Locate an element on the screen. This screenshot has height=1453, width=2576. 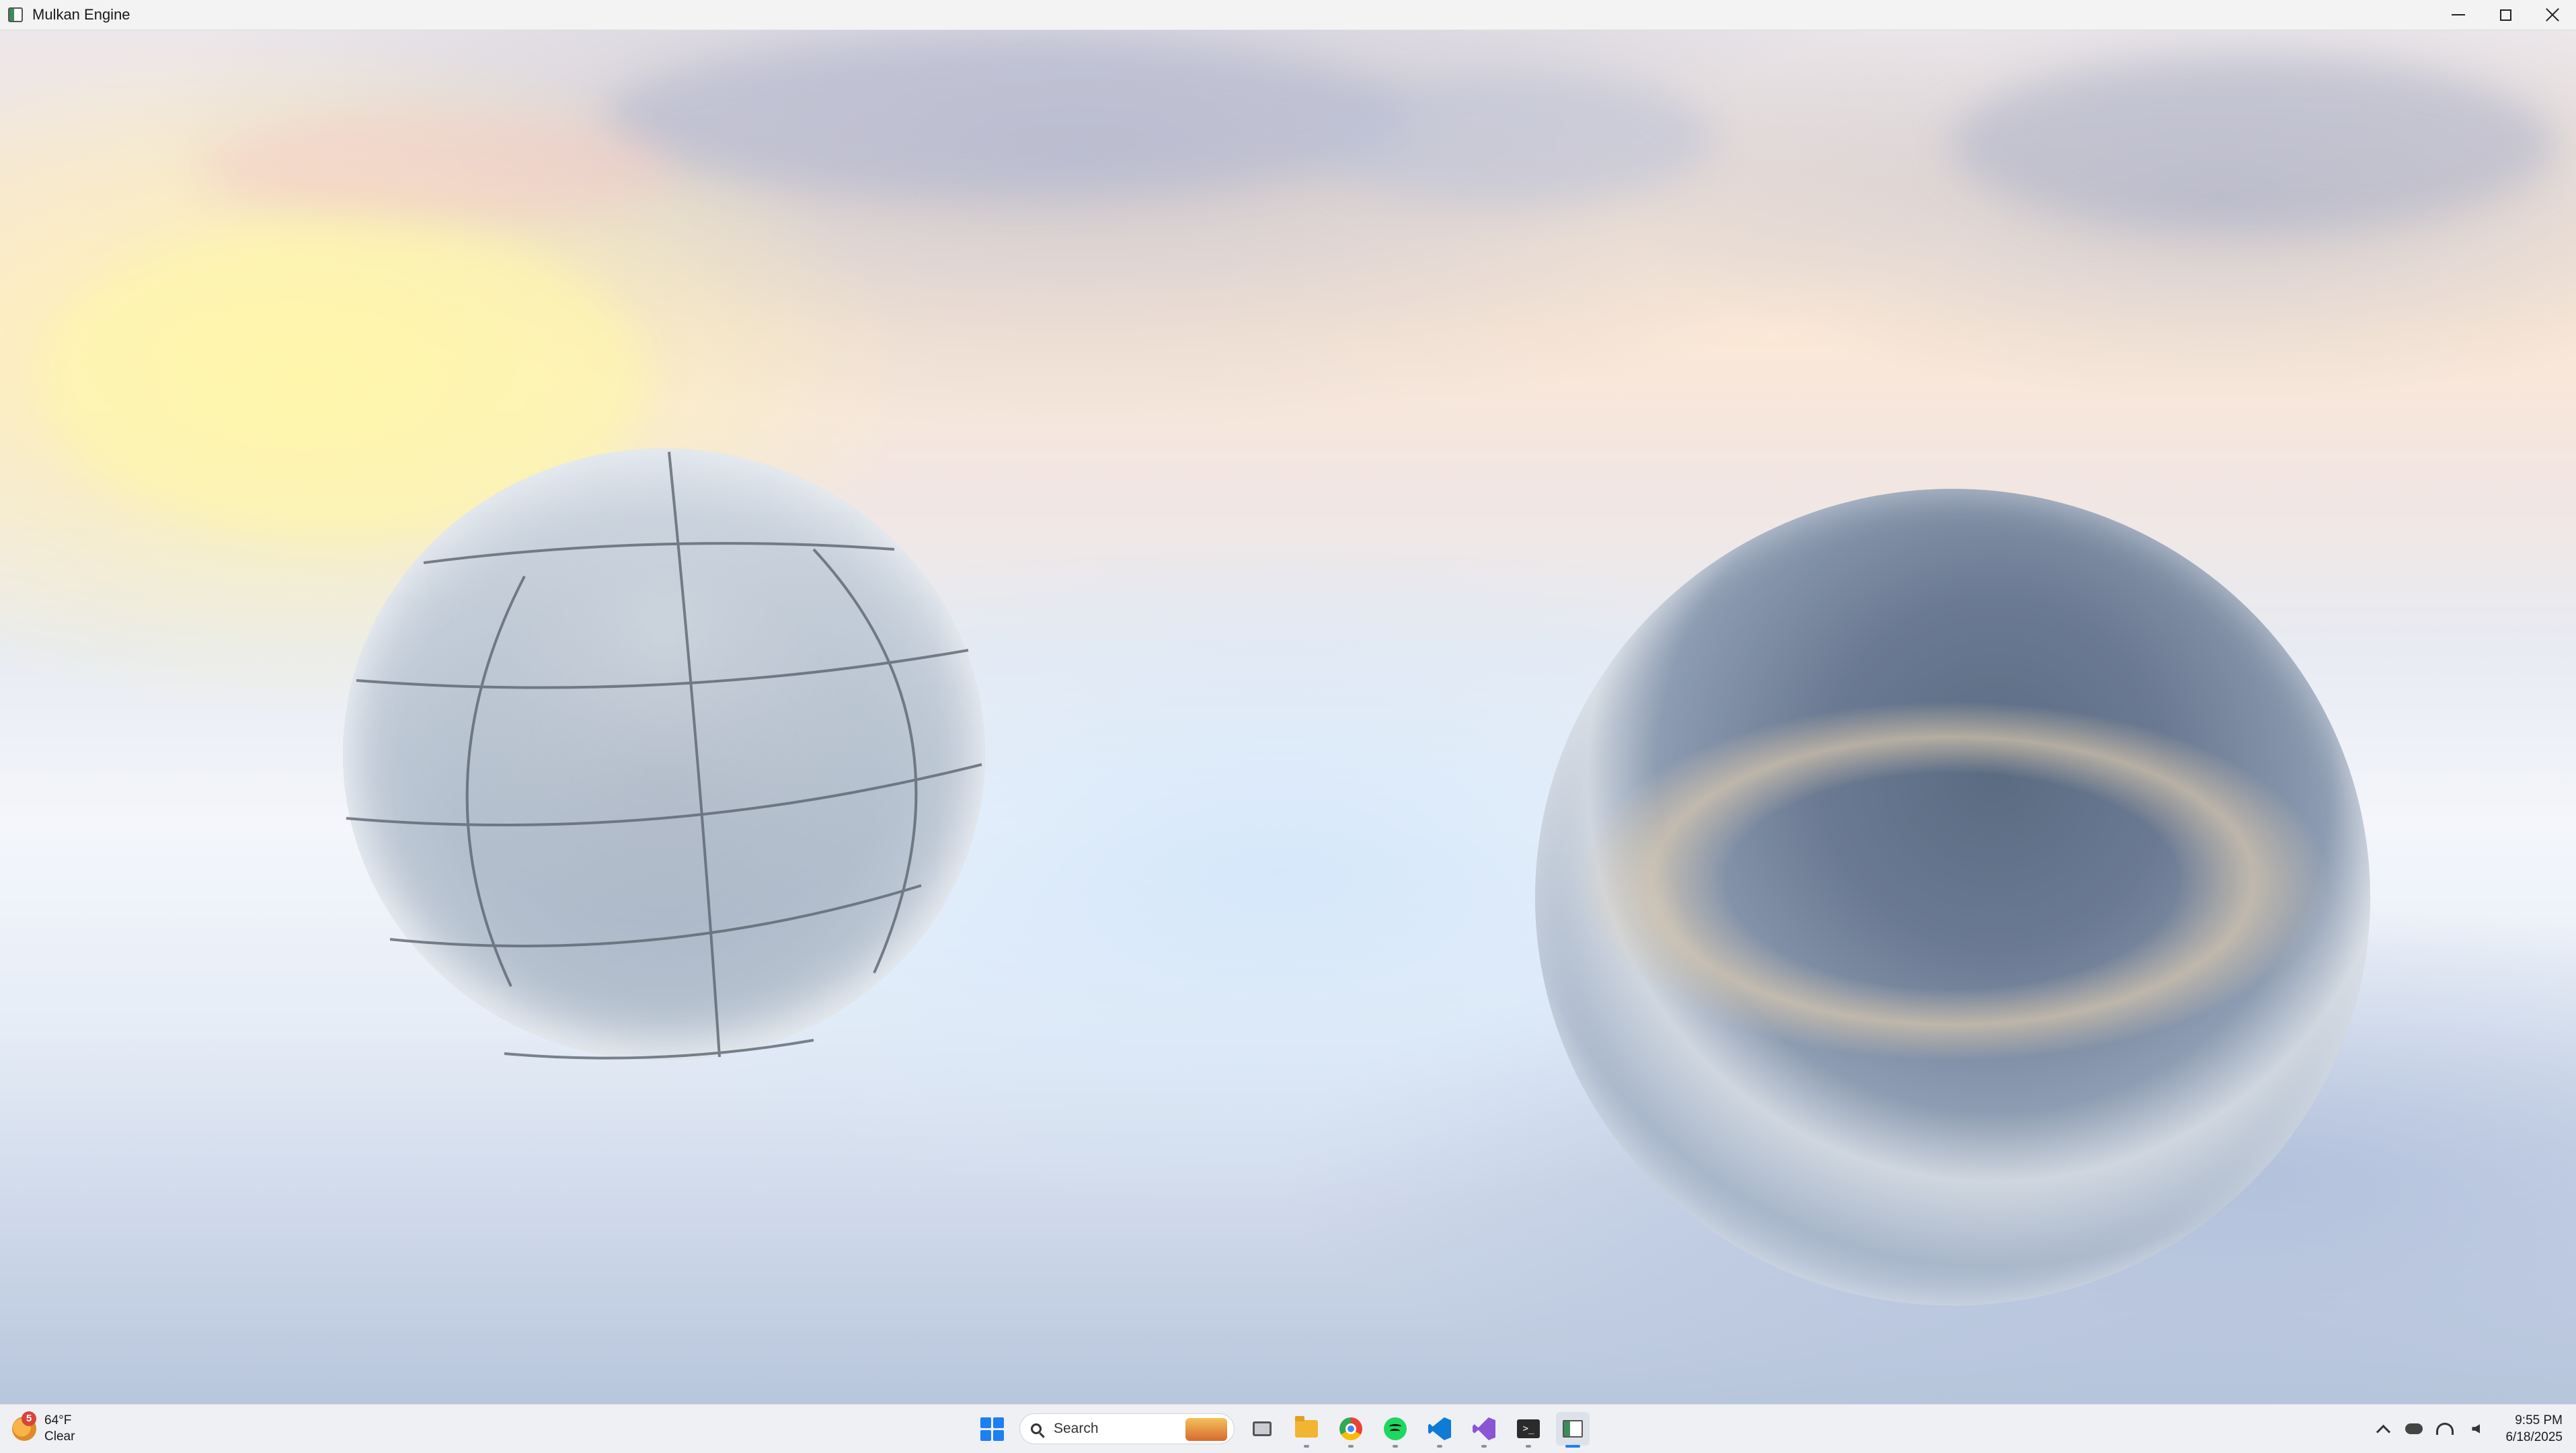
cloud-icon is located at coordinates (2414, 1428).